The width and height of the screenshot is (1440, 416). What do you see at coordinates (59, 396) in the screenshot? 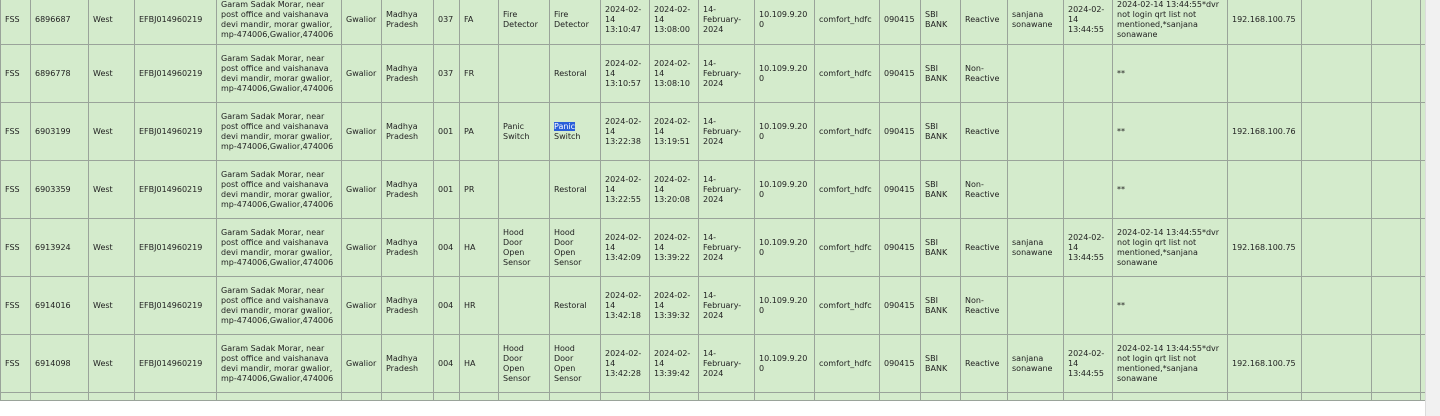
I see `cell-id` at bounding box center [59, 396].